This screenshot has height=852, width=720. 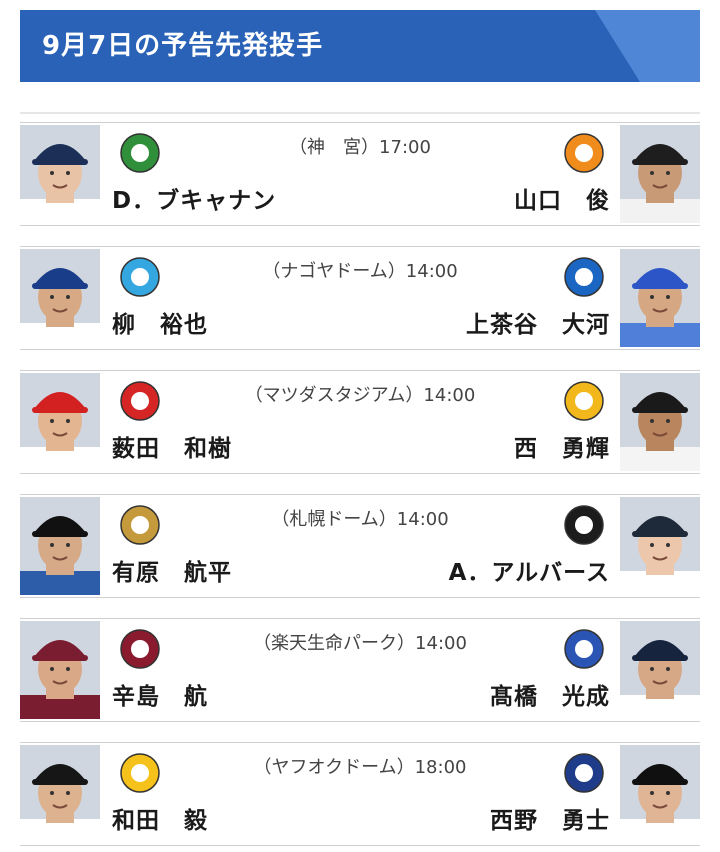 I want to click on fighters-logo-icon, so click(x=140, y=525).